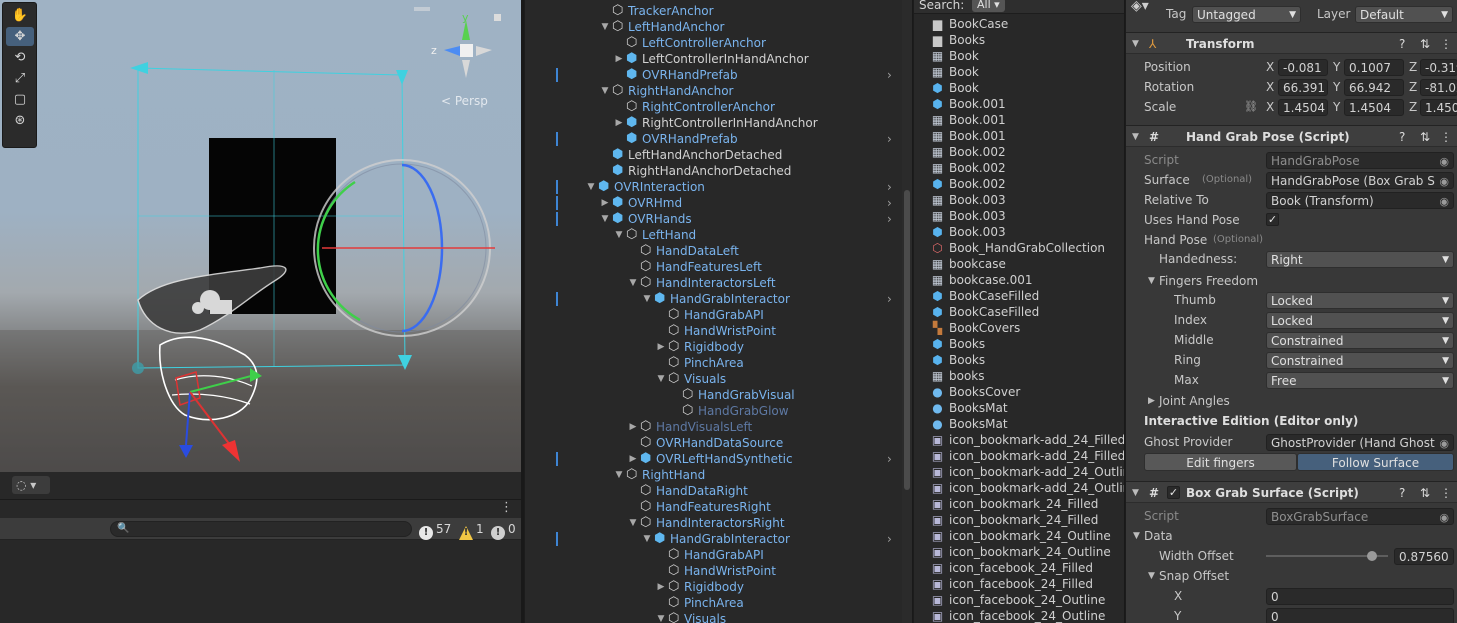 The height and width of the screenshot is (623, 1457). Describe the element at coordinates (712, 507) in the screenshot. I see `hierarchy-item: ⬡ HandFeaturesRight` at that location.